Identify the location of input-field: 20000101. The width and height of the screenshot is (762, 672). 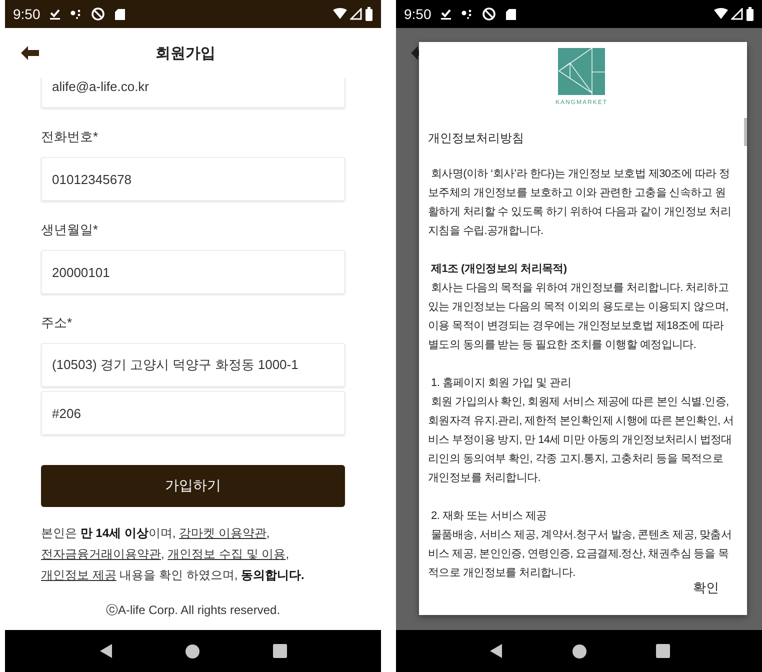
(193, 272).